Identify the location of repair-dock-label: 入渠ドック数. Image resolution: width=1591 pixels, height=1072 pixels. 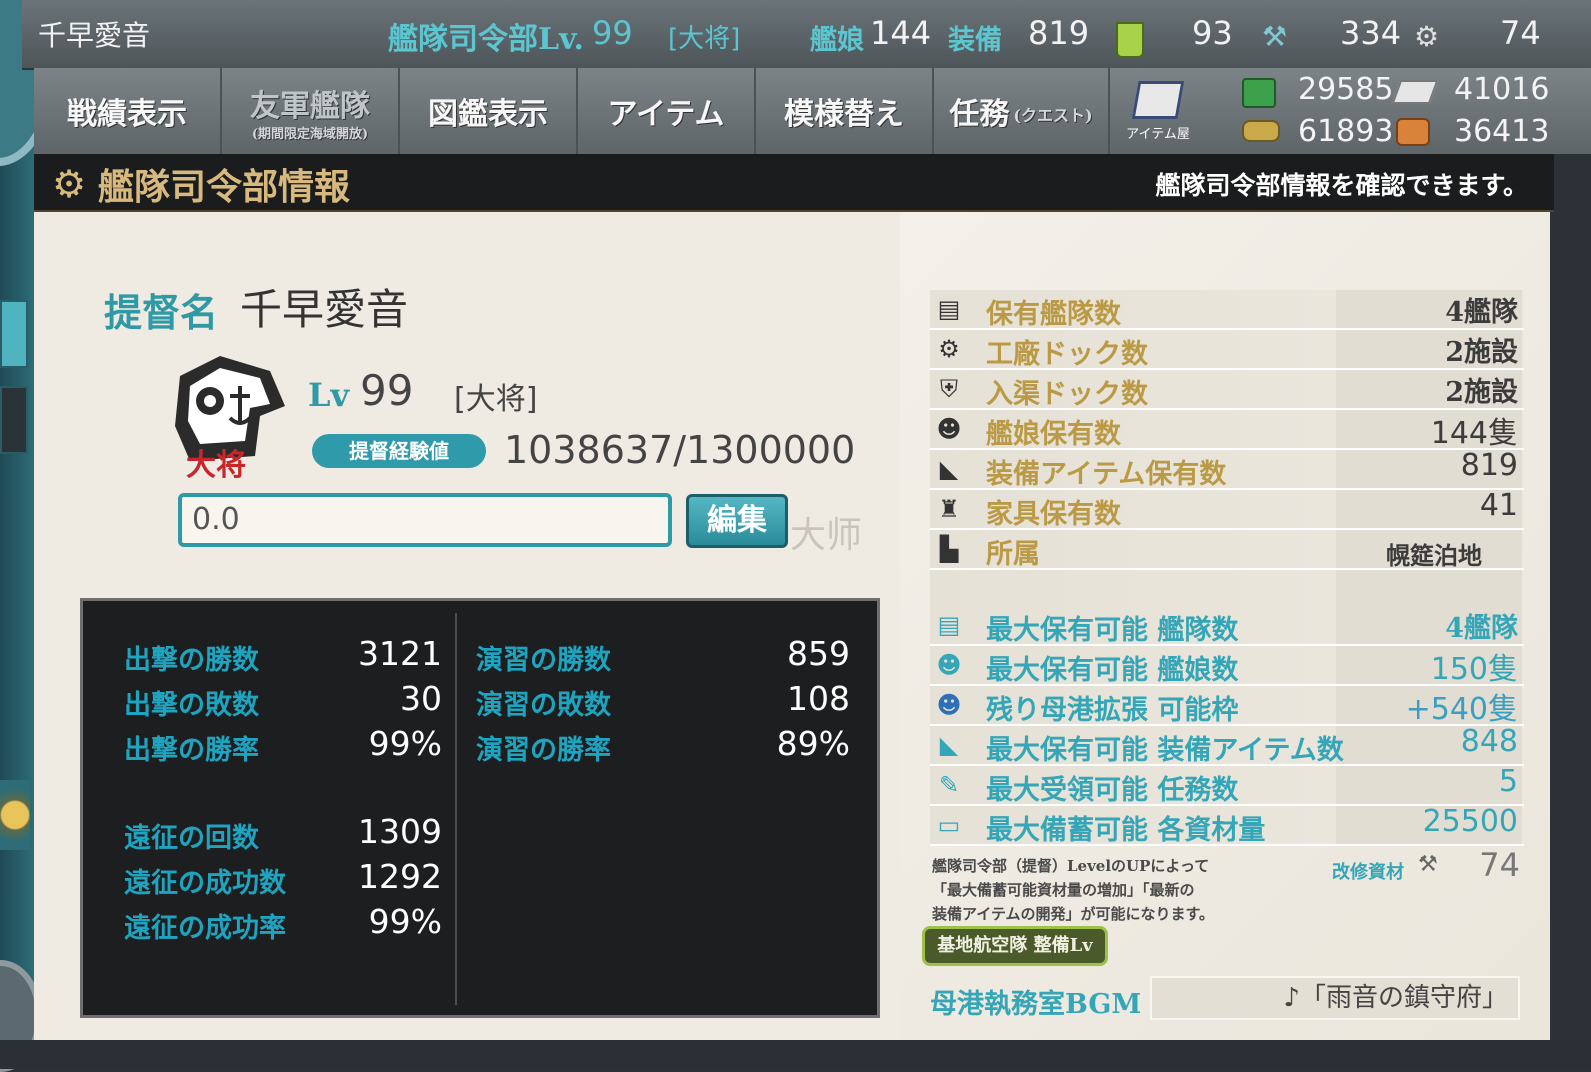
(1067, 394).